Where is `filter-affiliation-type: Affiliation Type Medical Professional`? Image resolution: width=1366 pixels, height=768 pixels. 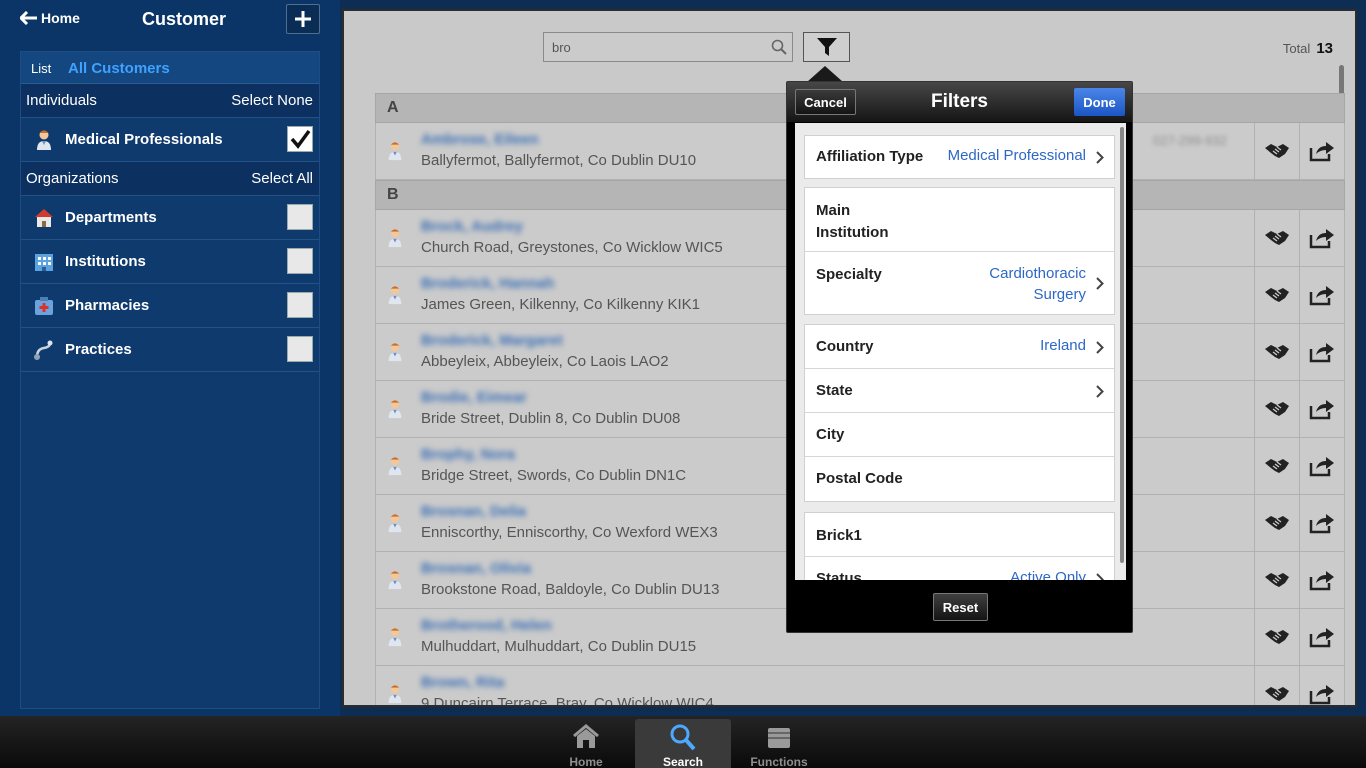
filter-affiliation-type: Affiliation Type Medical Professional is located at coordinates (959, 157).